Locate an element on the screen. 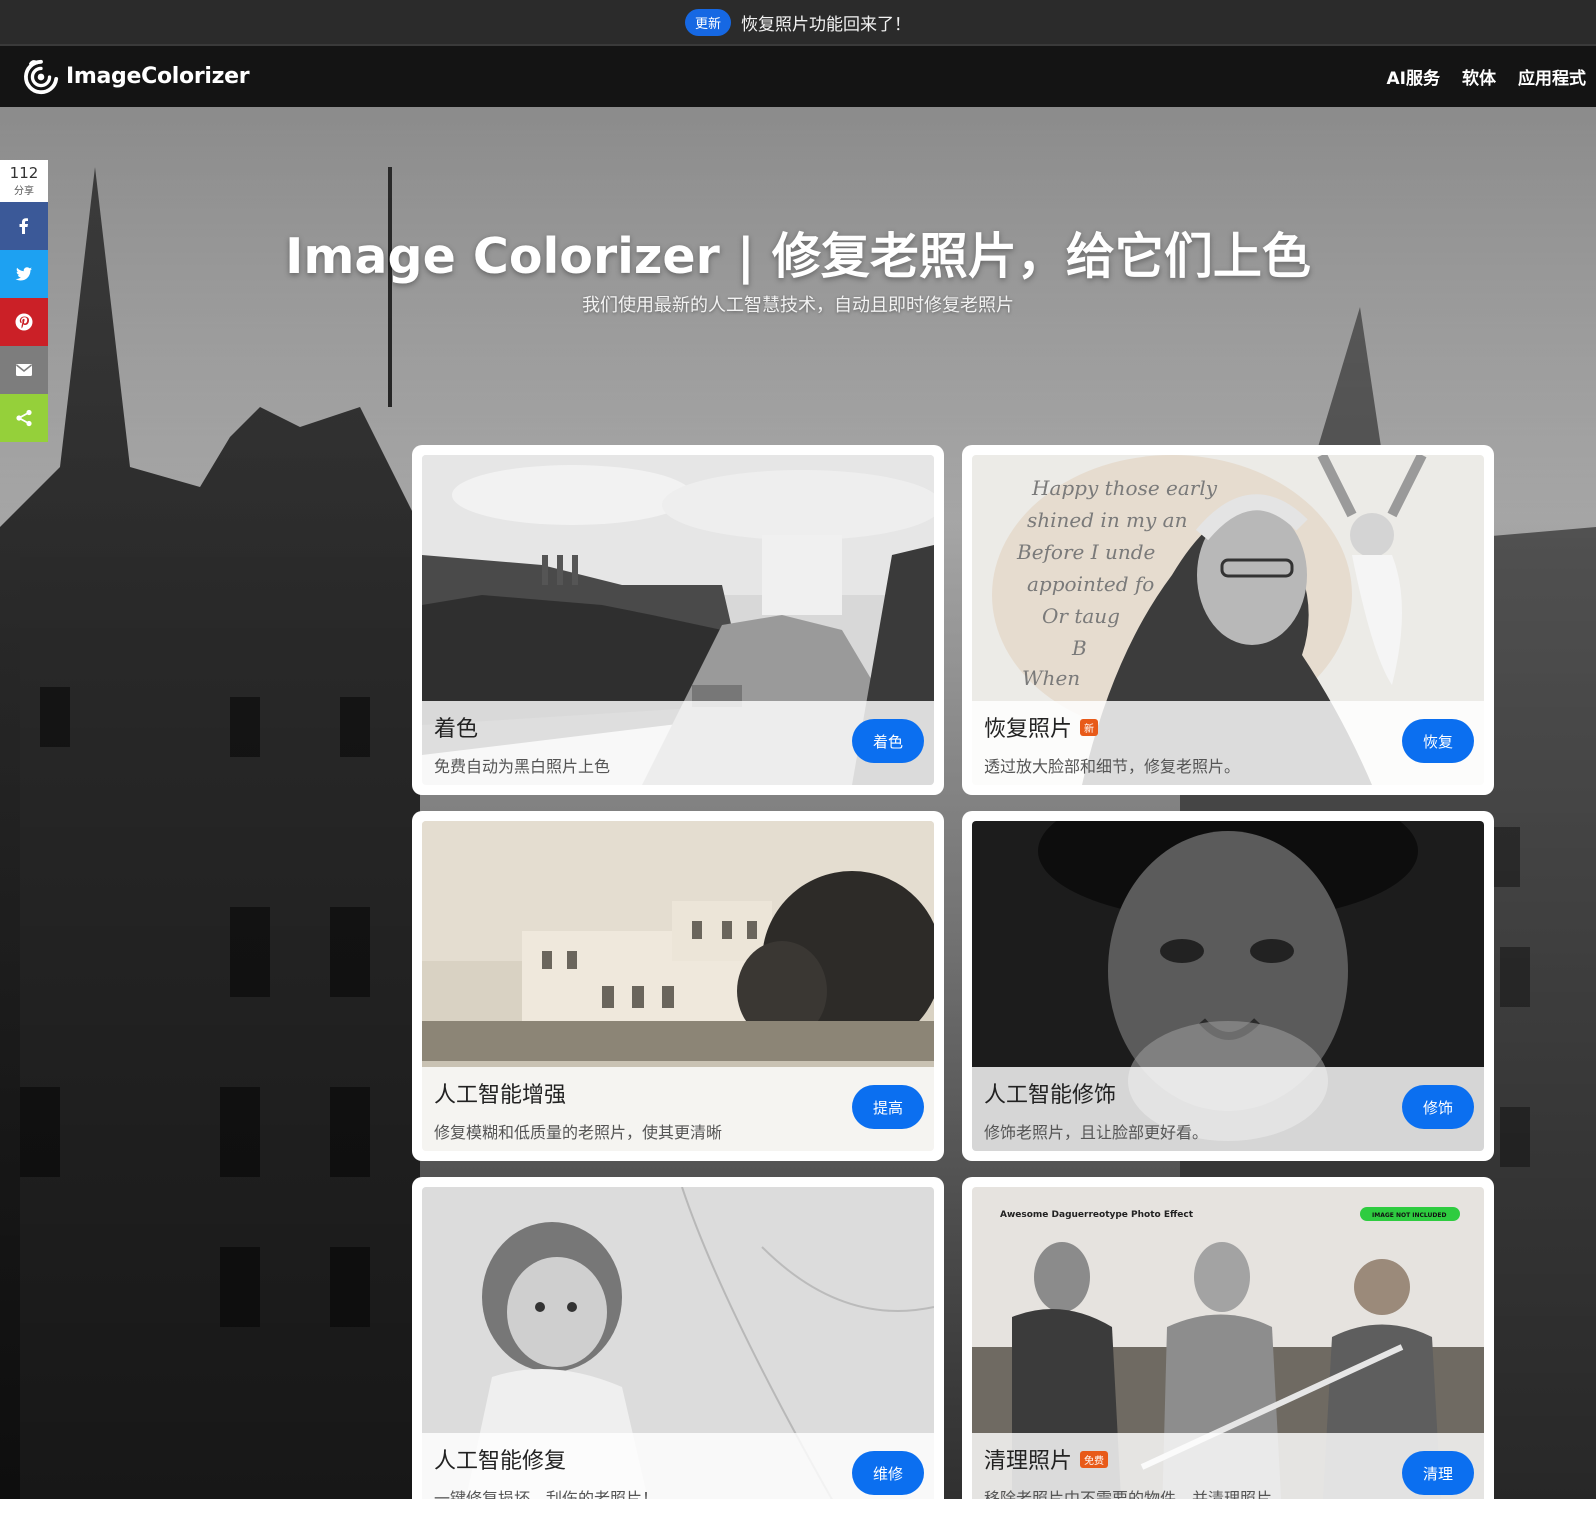 The height and width of the screenshot is (1538, 1596). card-title: 着色 is located at coordinates (456, 729).